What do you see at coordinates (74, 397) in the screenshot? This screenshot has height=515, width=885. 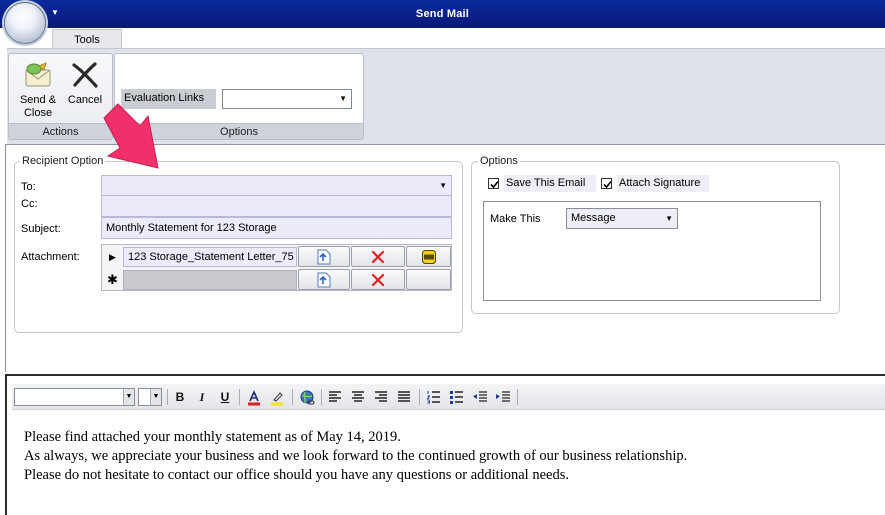 I see `font-name-dropdown: ▼` at bounding box center [74, 397].